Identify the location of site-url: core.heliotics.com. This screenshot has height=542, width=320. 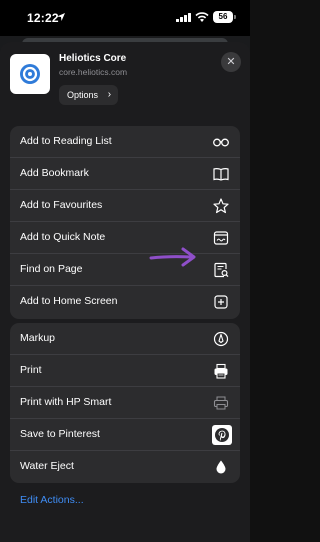
(93, 72).